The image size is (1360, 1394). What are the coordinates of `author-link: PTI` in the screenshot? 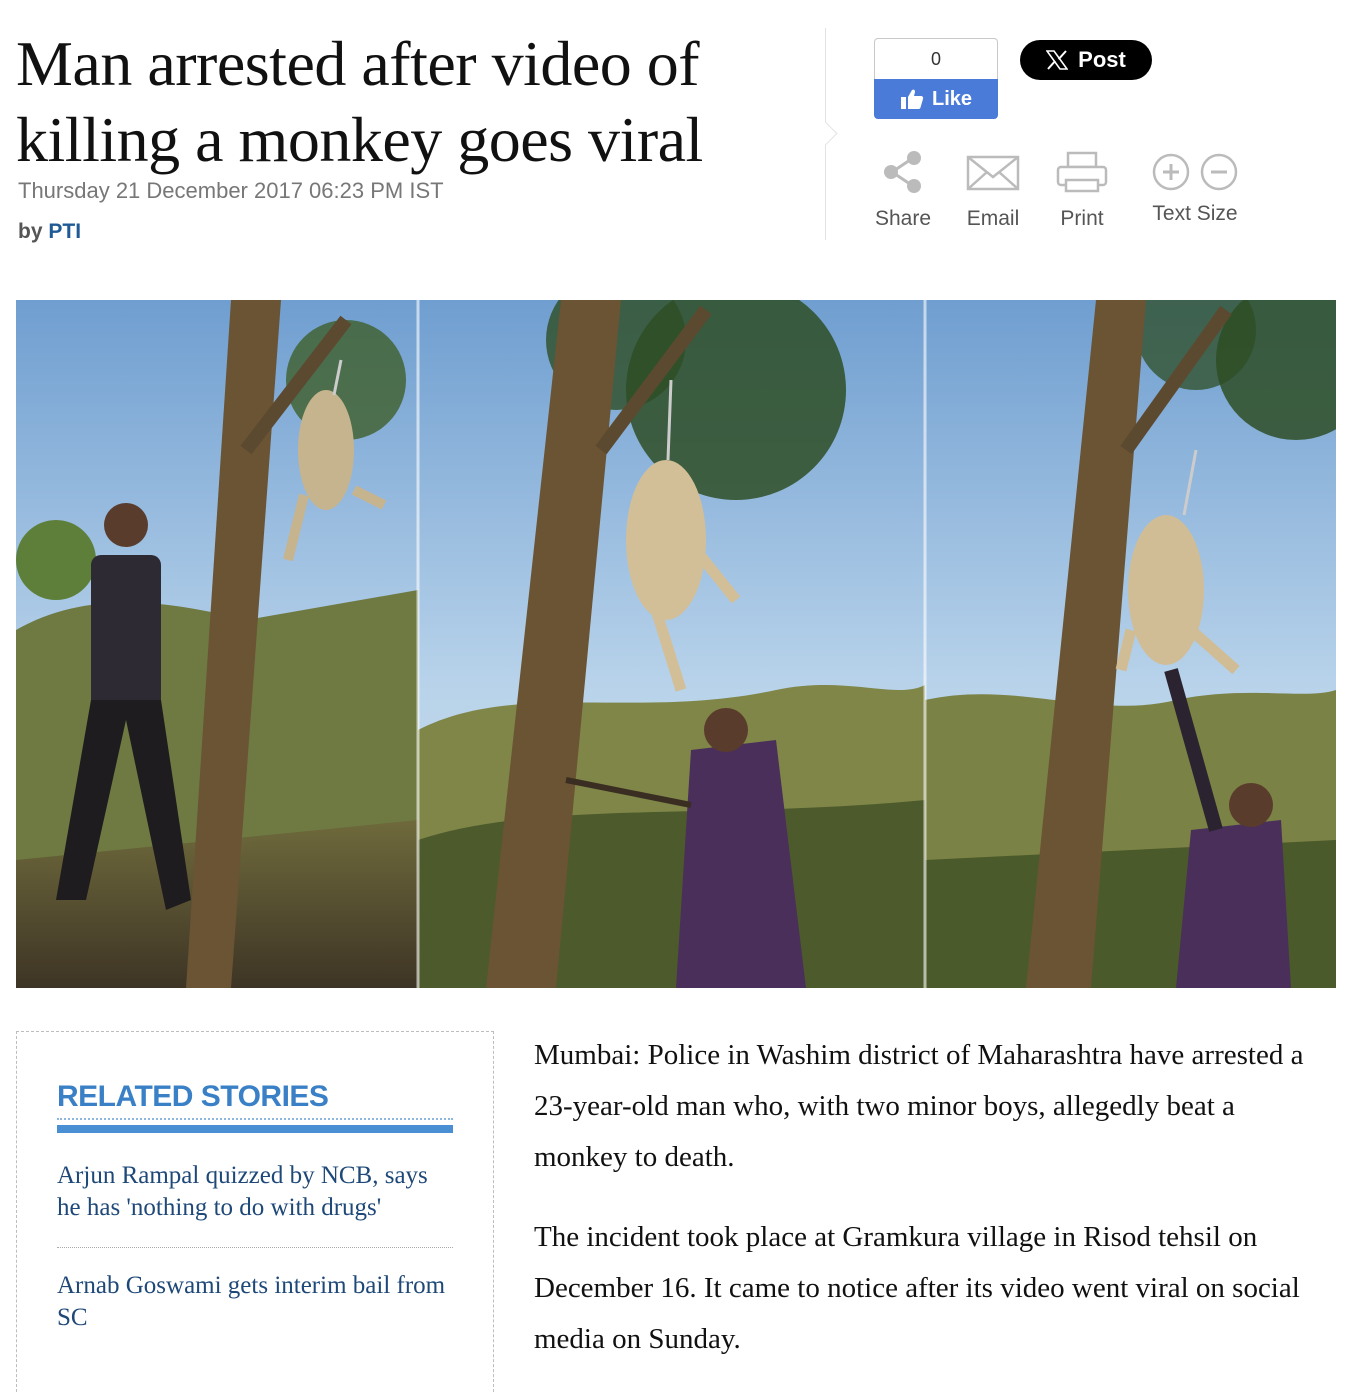 It's located at (64, 231).